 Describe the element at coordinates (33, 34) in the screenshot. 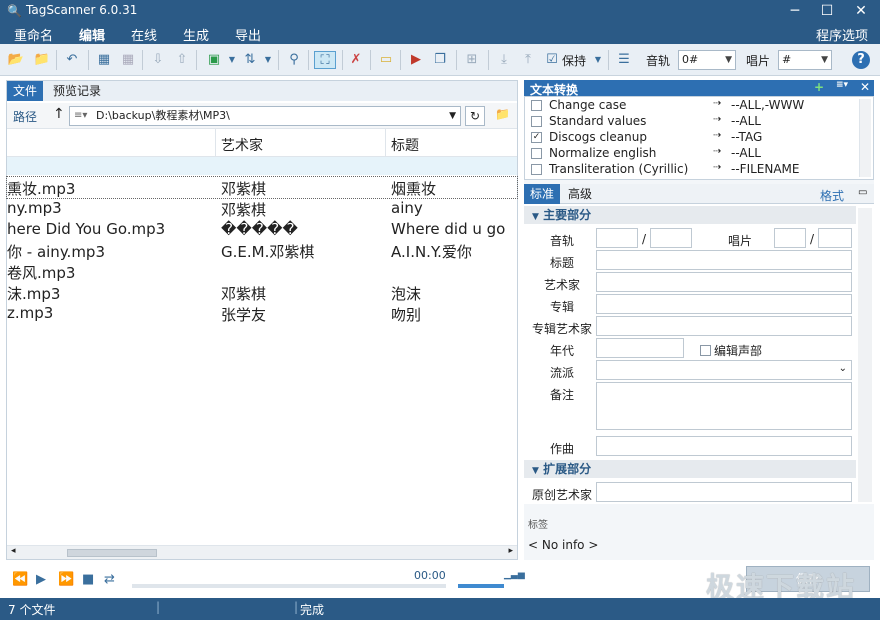

I see `menu-rename: 重命名` at that location.